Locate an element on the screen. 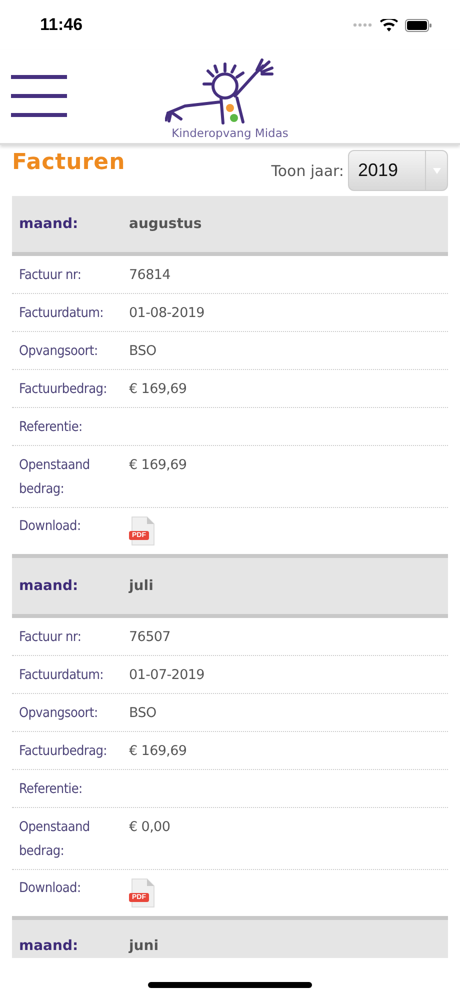  signal-icon is located at coordinates (363, 25).